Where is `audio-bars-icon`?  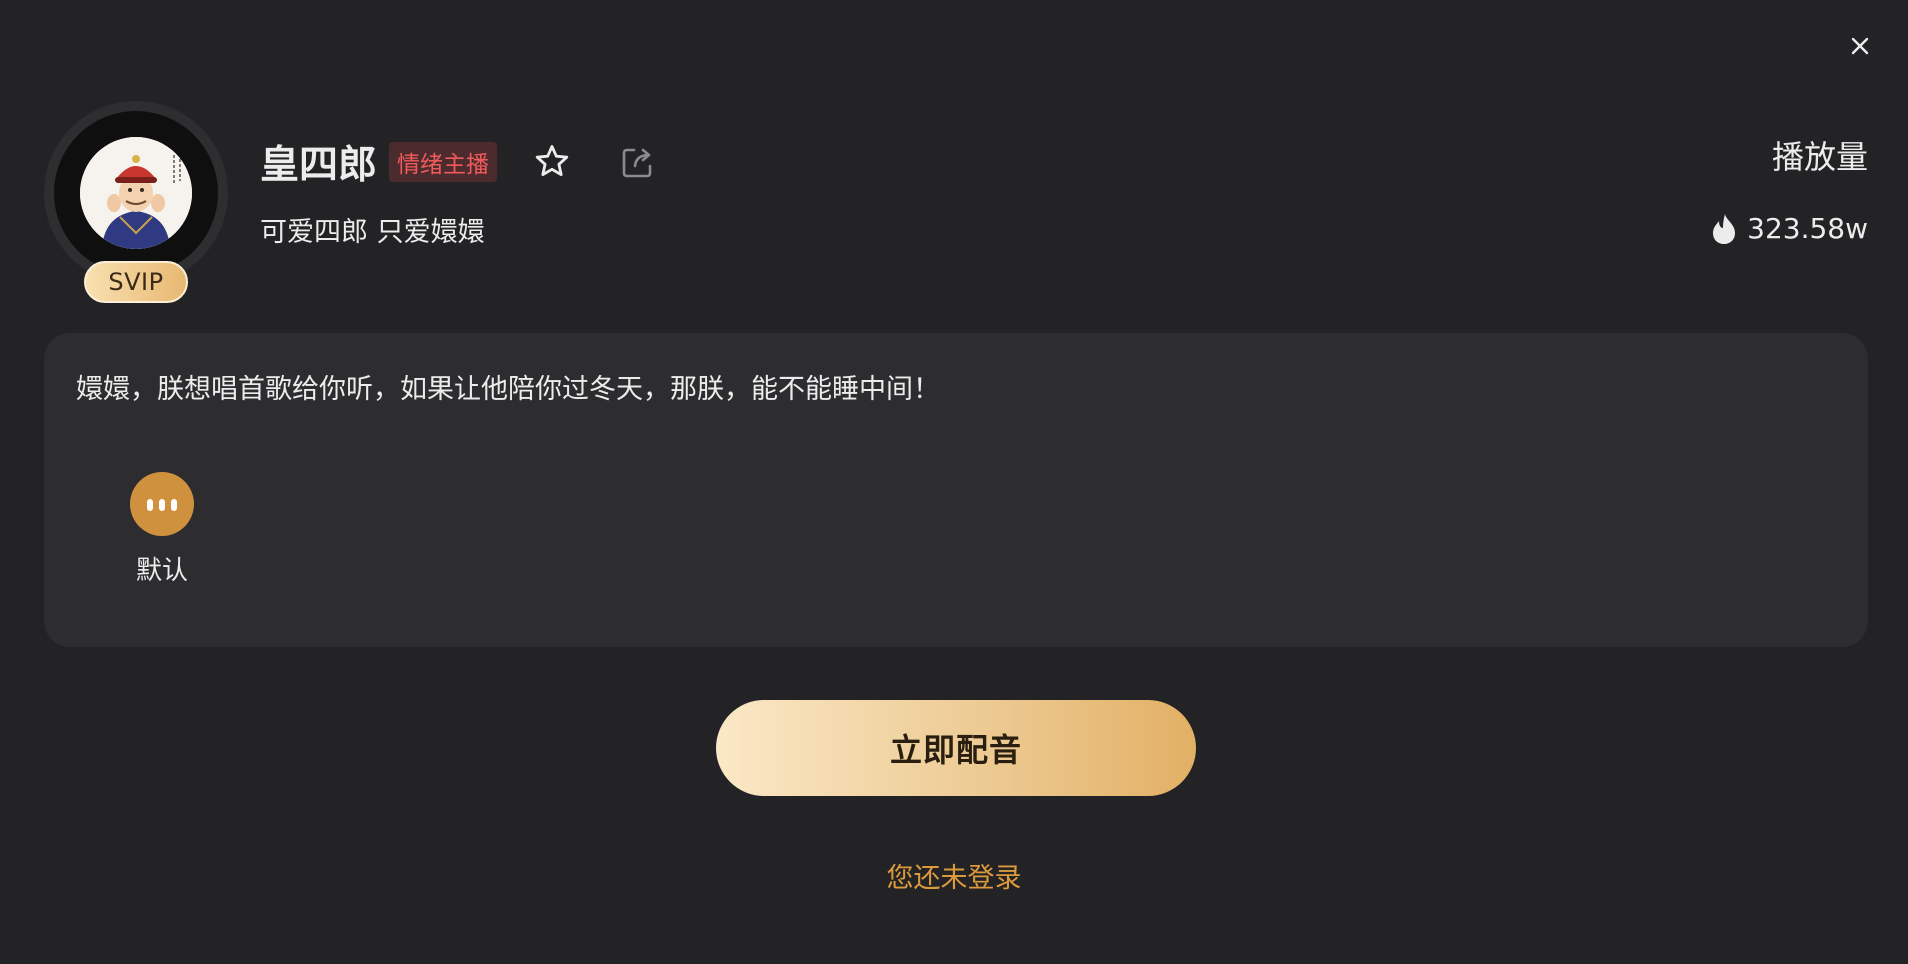 audio-bars-icon is located at coordinates (162, 505).